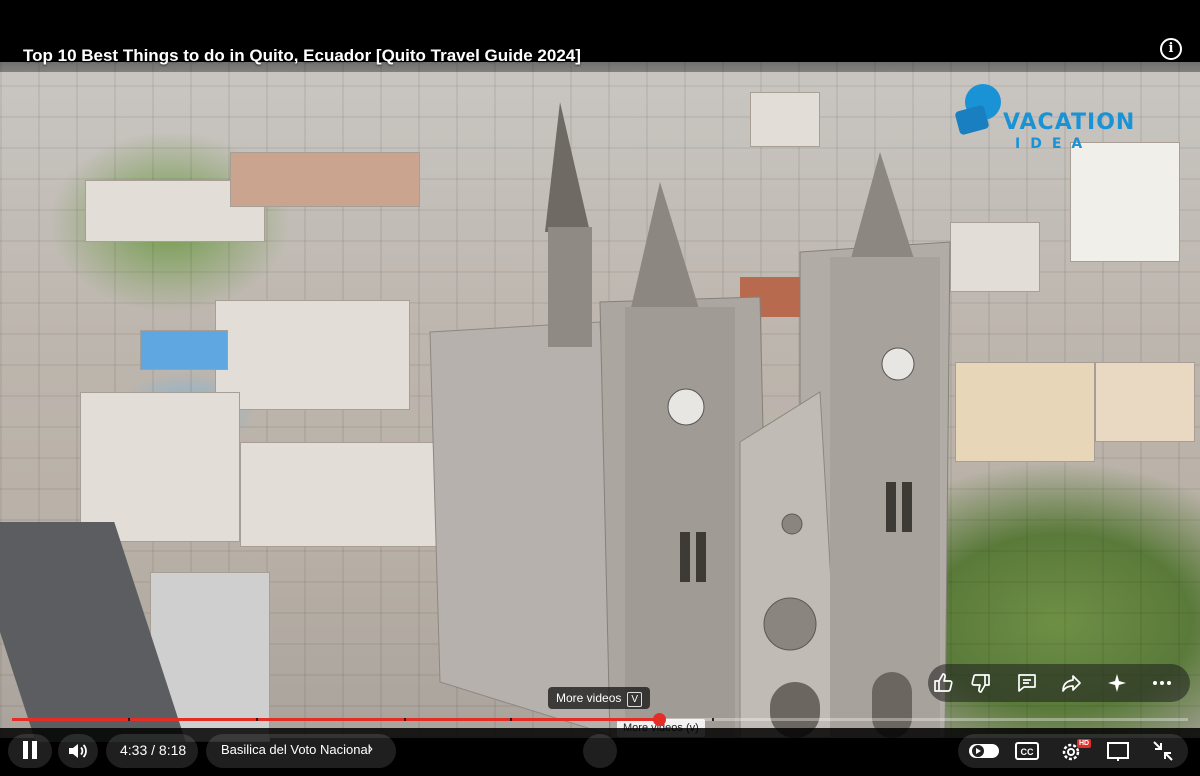  Describe the element at coordinates (172, 750) in the screenshot. I see `duration: 8:18` at that location.